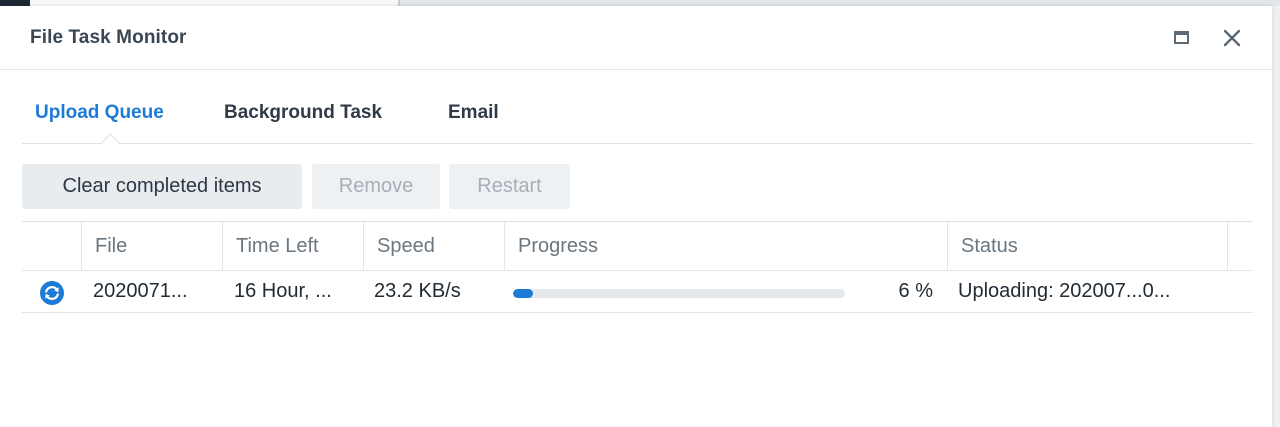  I want to click on table-header: File Time Left Speed Progress Status, so click(637, 246).